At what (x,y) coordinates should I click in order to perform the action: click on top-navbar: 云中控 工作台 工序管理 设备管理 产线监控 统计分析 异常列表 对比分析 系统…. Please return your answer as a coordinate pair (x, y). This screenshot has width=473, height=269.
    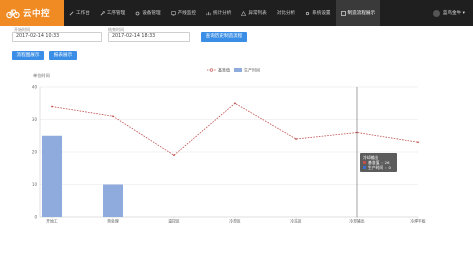
    Looking at the image, I should click on (236, 13).